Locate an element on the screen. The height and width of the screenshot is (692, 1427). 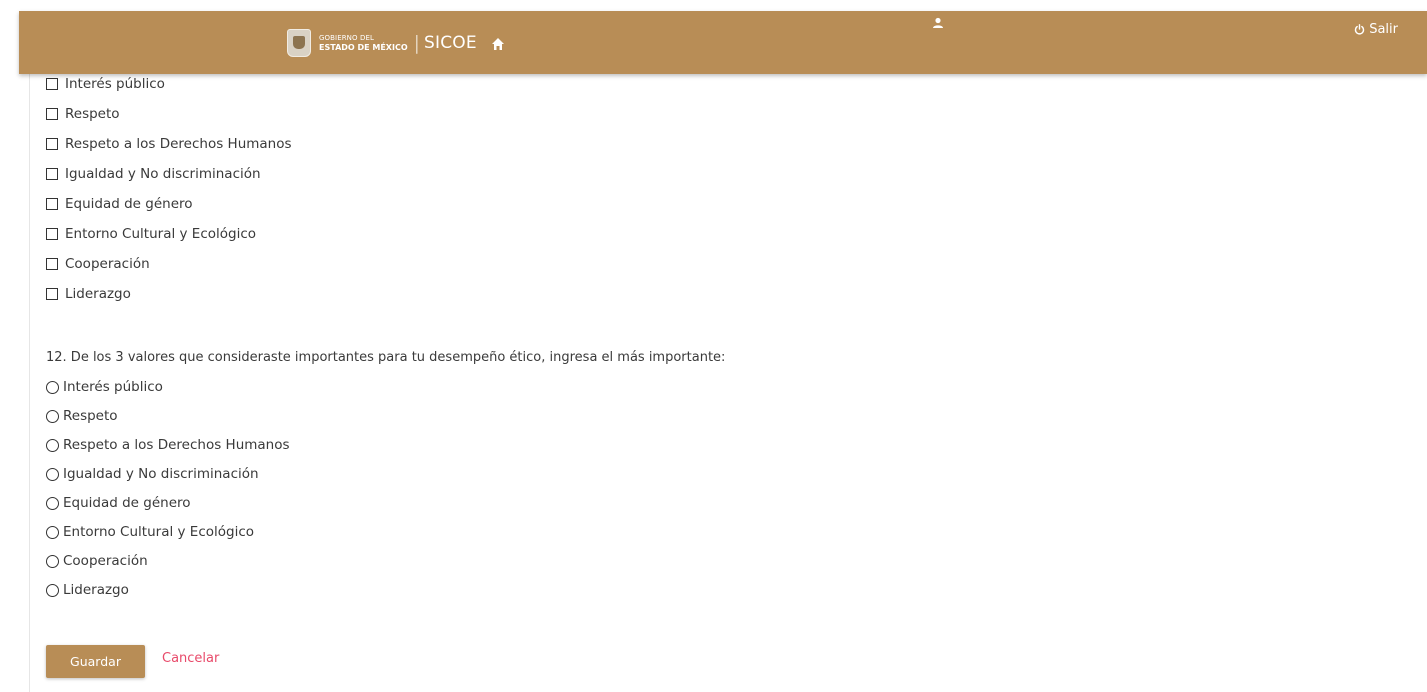
checkbox-label: Igualdad y No discriminación is located at coordinates (163, 174).